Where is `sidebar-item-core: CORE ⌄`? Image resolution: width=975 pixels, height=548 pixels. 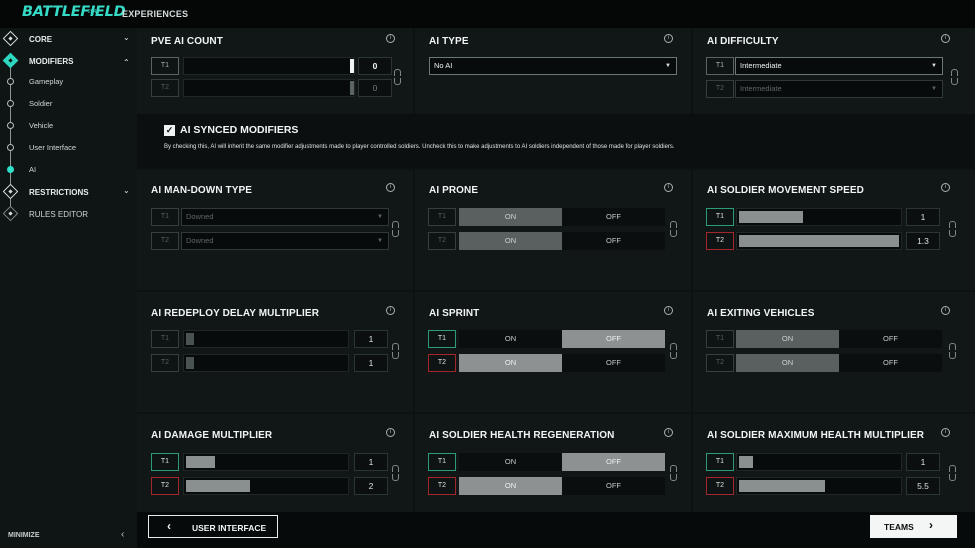 sidebar-item-core: CORE ⌄ is located at coordinates (68, 40).